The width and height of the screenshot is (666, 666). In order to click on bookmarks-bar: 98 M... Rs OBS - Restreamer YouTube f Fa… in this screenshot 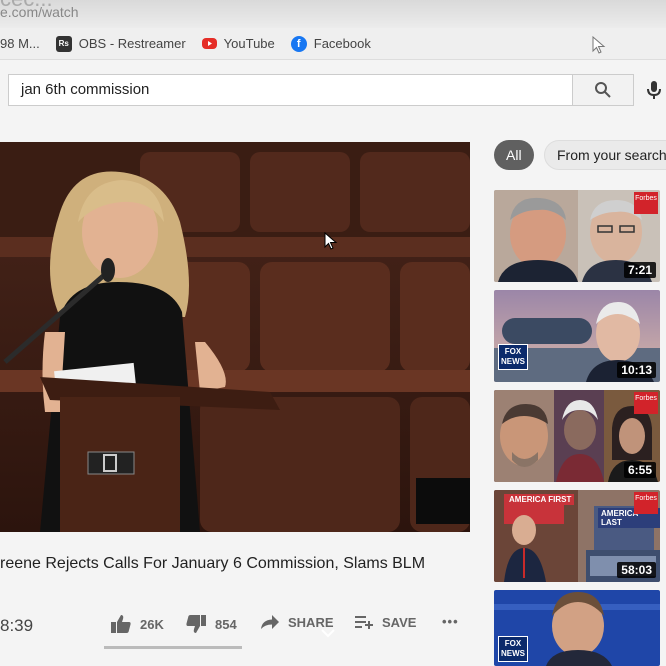, I will do `click(333, 44)`.